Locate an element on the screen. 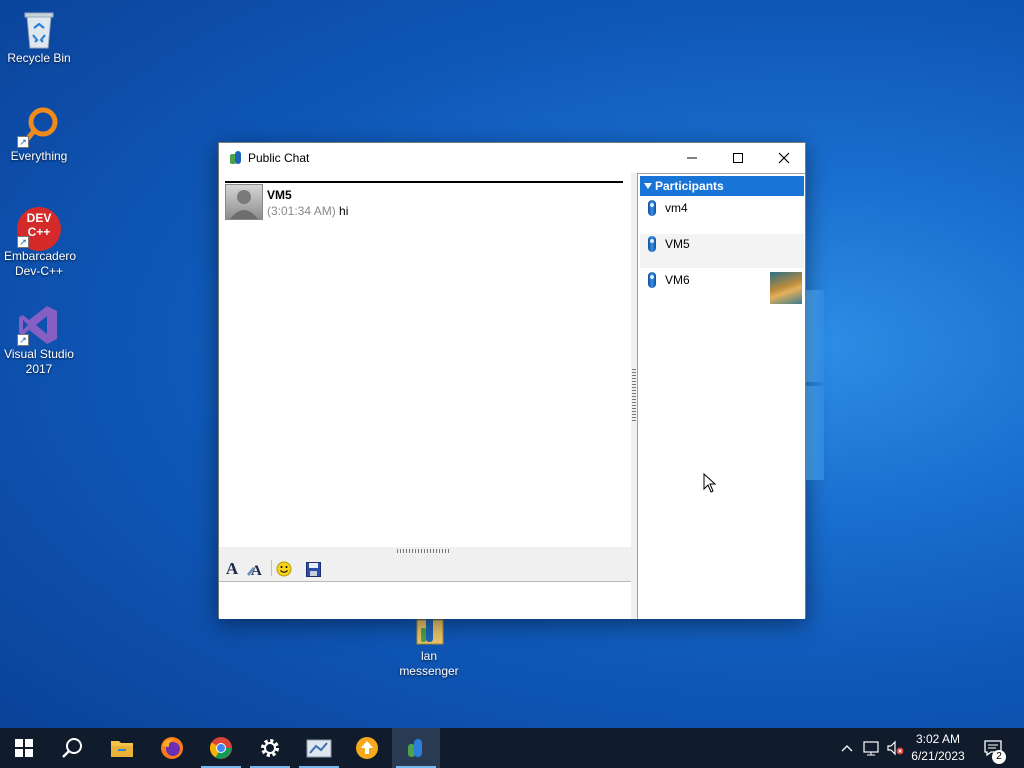 The height and width of the screenshot is (768, 1024). avatar is located at coordinates (244, 202).